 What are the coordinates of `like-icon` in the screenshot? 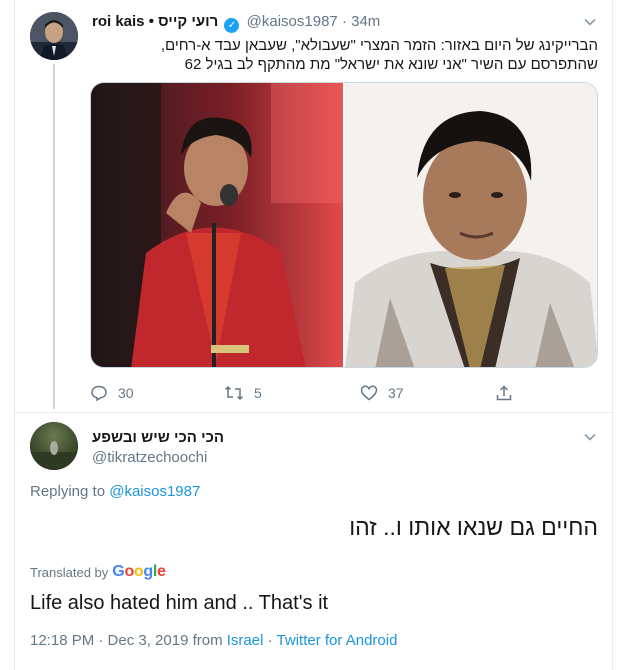 It's located at (369, 393).